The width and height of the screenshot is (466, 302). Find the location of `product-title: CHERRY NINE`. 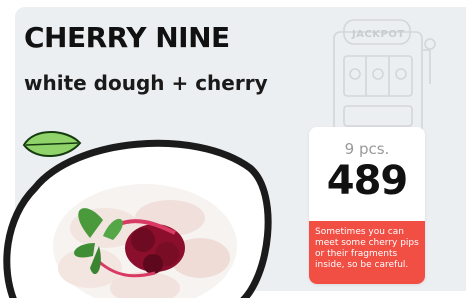

product-title: CHERRY NINE is located at coordinates (127, 37).